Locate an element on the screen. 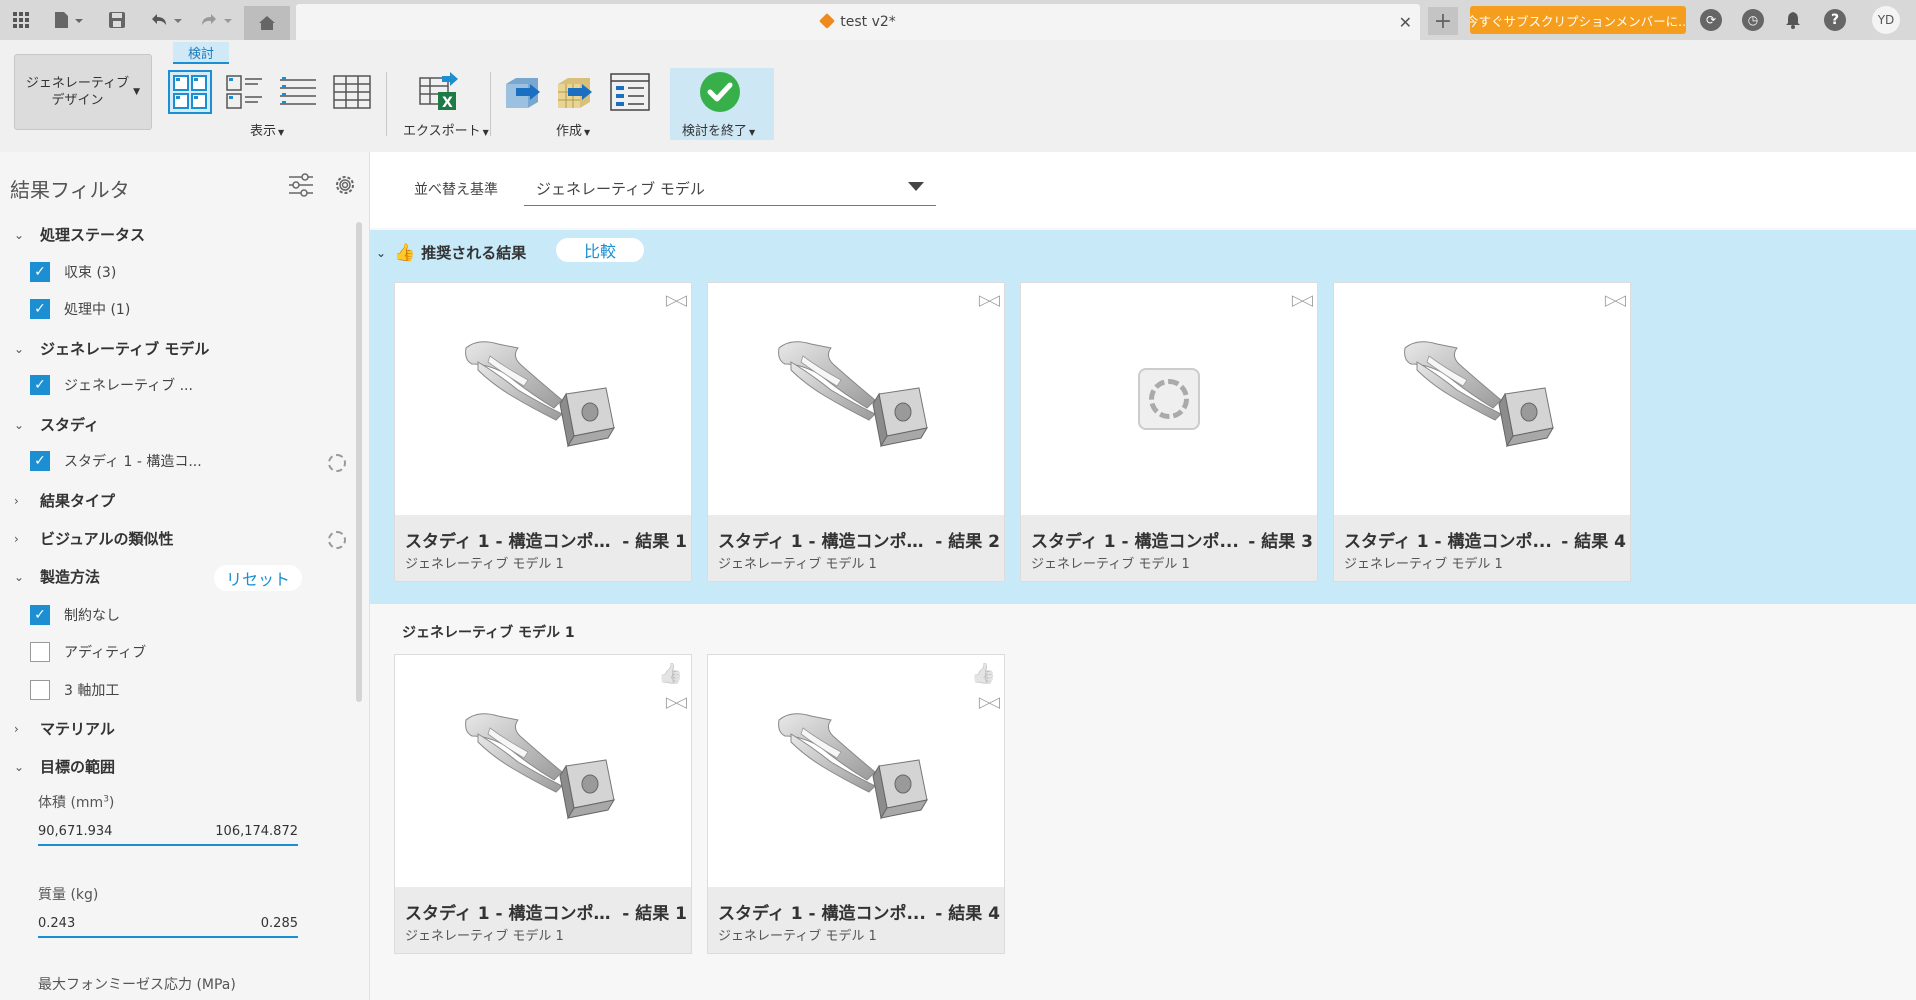  recommended-header: ⌄ 👍 推奨される結果 is located at coordinates (451, 252).